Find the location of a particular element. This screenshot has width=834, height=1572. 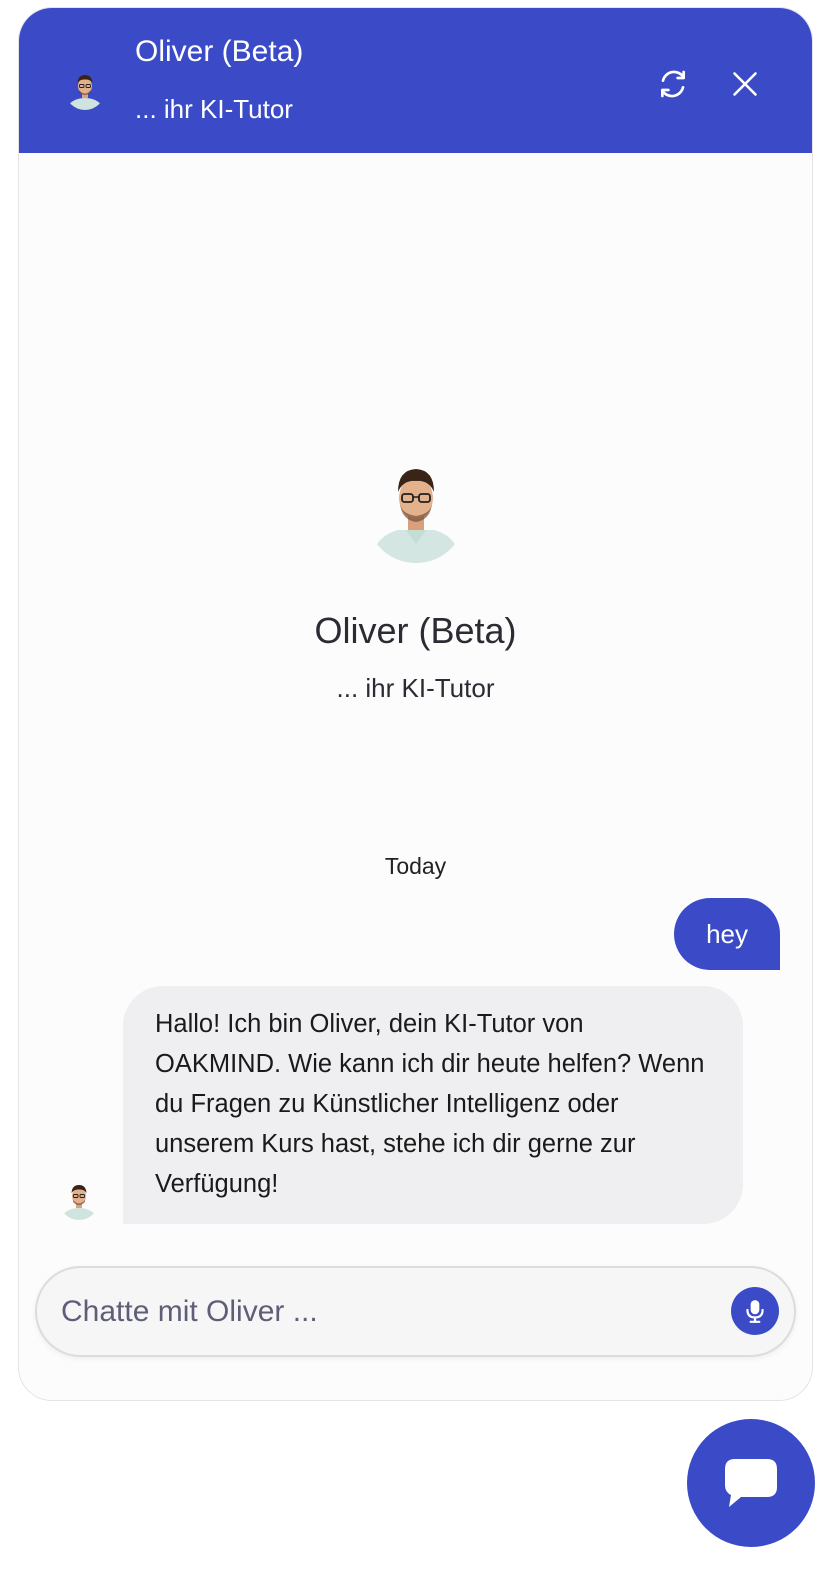

close-icon is located at coordinates (745, 84).